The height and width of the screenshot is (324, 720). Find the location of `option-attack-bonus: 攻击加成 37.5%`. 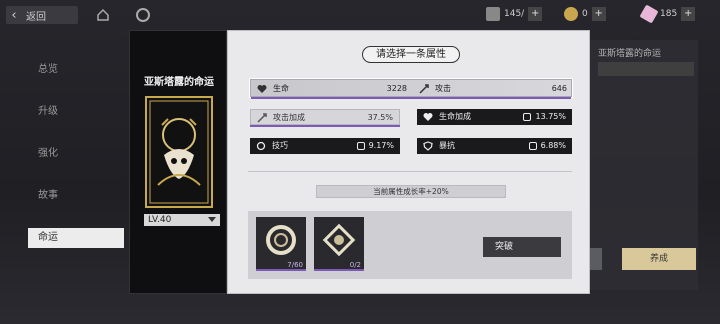

option-attack-bonus: 攻击加成 37.5% is located at coordinates (325, 117).